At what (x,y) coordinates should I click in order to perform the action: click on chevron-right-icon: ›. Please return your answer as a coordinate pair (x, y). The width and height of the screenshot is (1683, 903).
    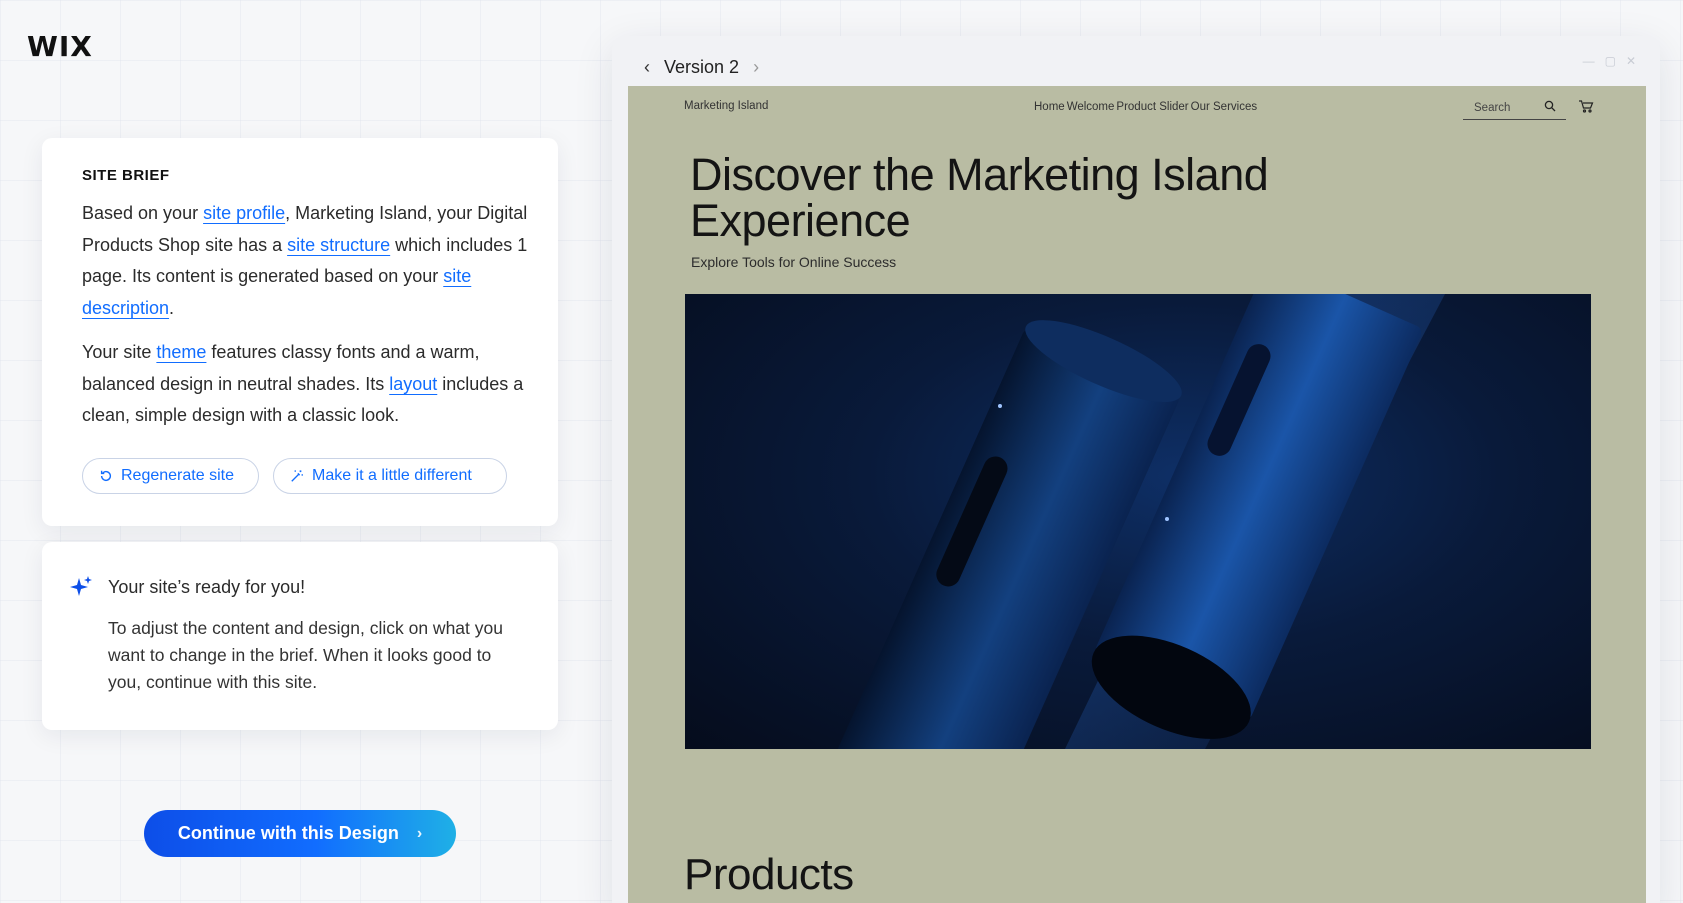
    Looking at the image, I should click on (419, 833).